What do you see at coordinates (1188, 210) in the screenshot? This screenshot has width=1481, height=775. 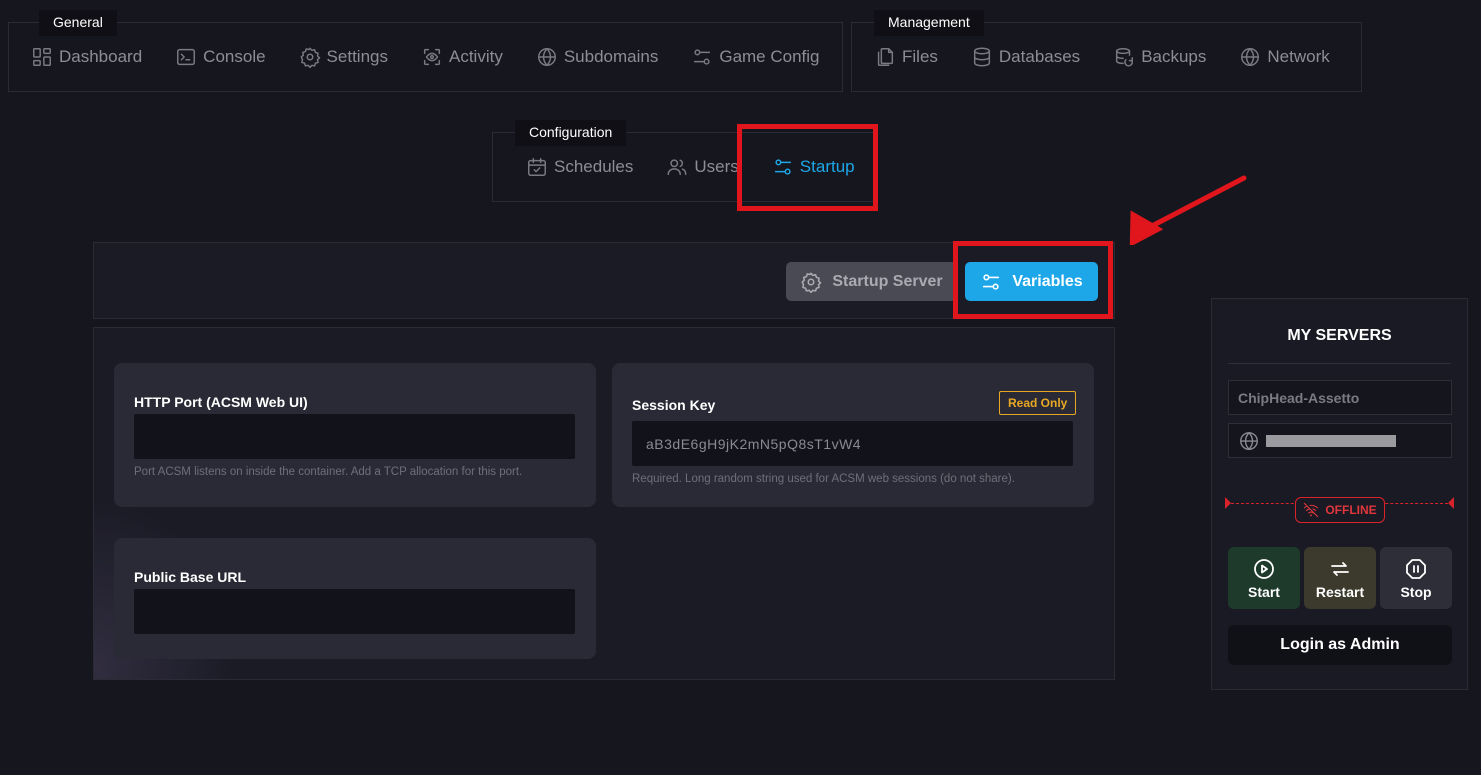 I see `annotation-arrow-icon` at bounding box center [1188, 210].